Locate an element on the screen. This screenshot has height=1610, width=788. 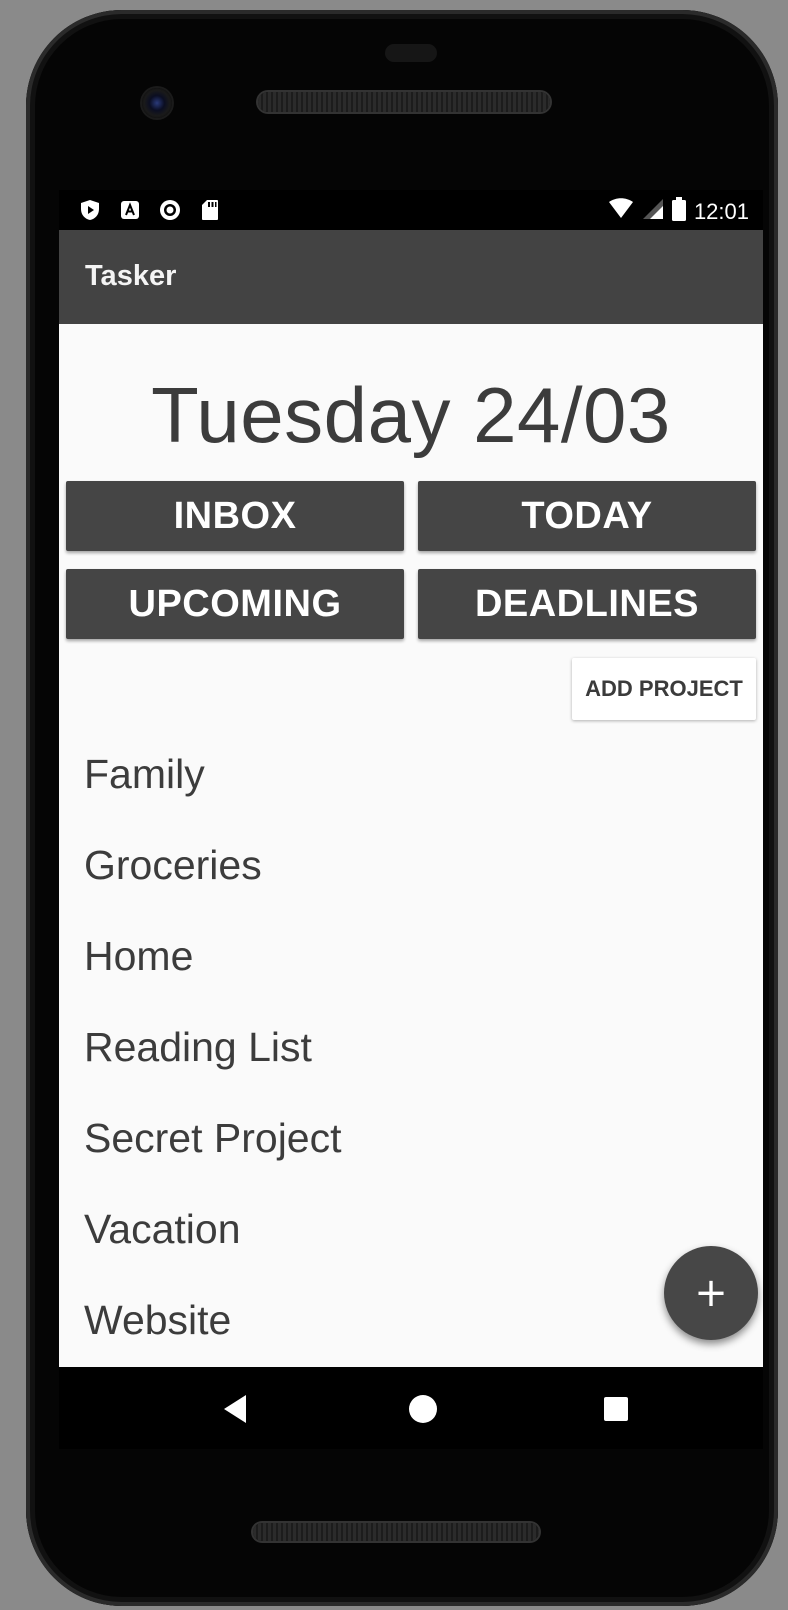
deadlines-button: DEADLINES is located at coordinates (587, 604).